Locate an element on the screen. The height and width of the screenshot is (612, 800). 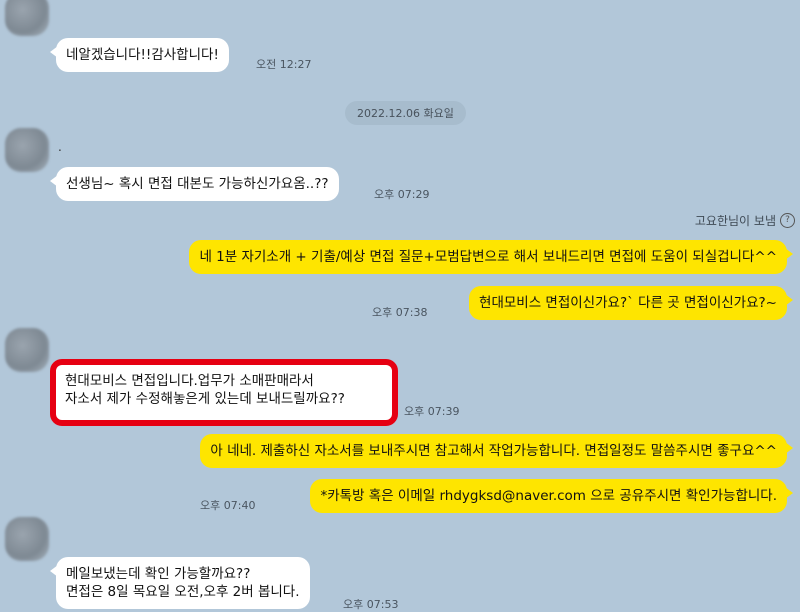
message-time: 오후 07:53 is located at coordinates (371, 604).